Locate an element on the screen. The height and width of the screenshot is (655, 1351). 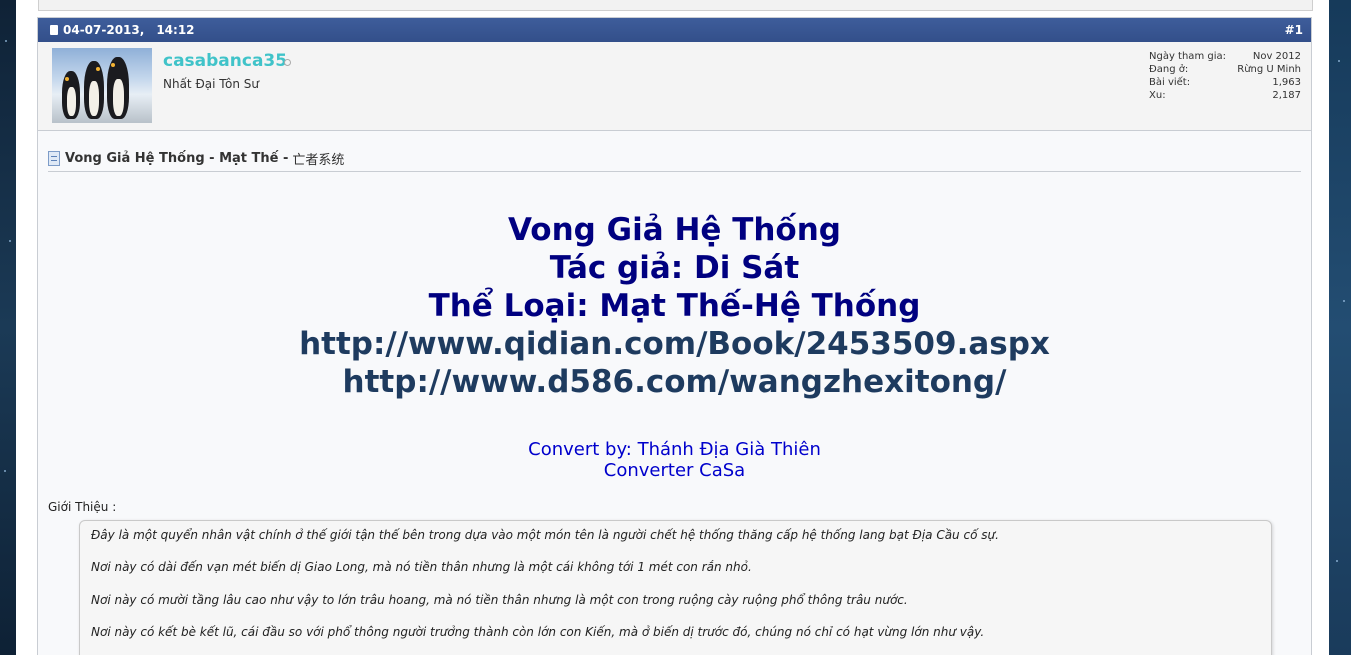
background-left is located at coordinates (8, 327).